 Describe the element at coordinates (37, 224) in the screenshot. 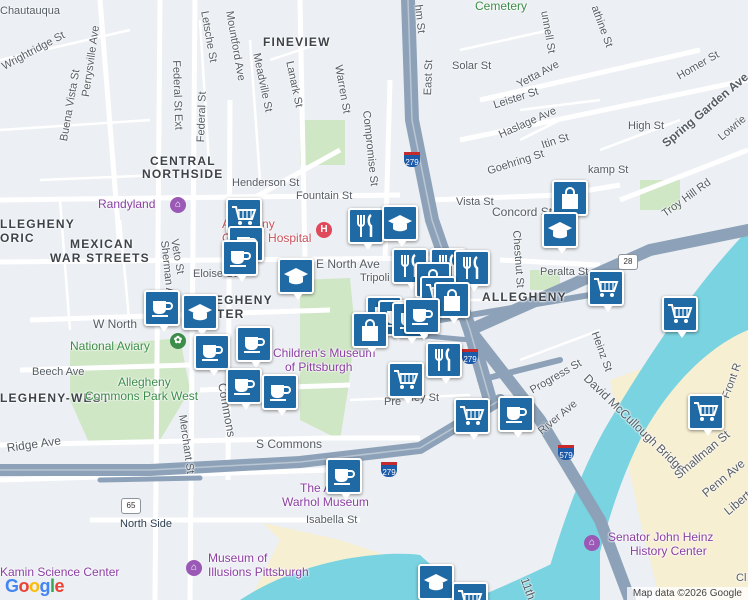

I see `neighborhood-historic-a: LLEGHENY` at that location.